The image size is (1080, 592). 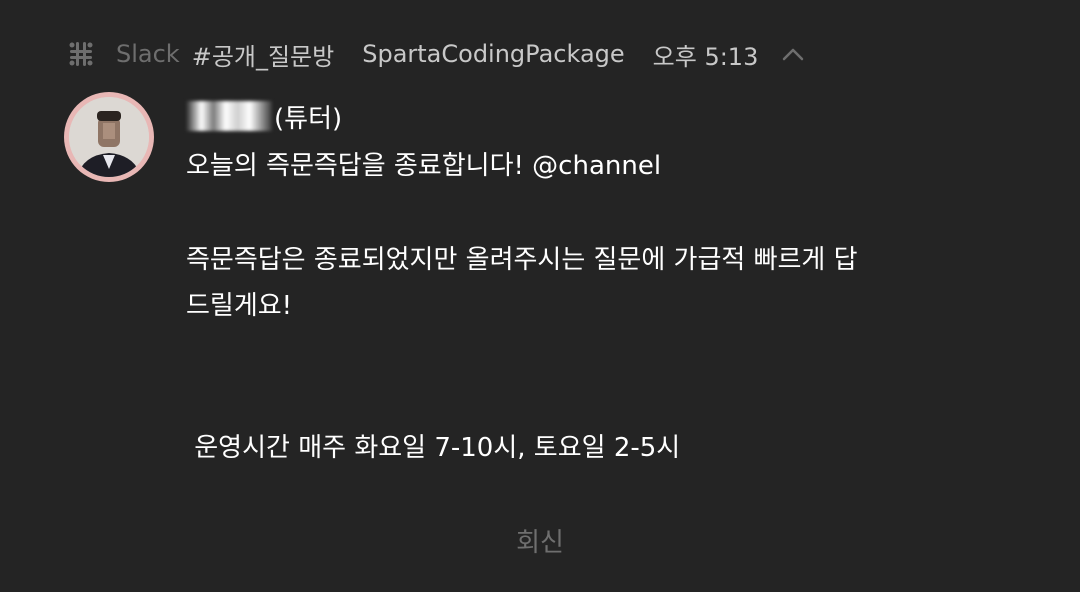 I want to click on avatar-portrait, so click(x=109, y=137).